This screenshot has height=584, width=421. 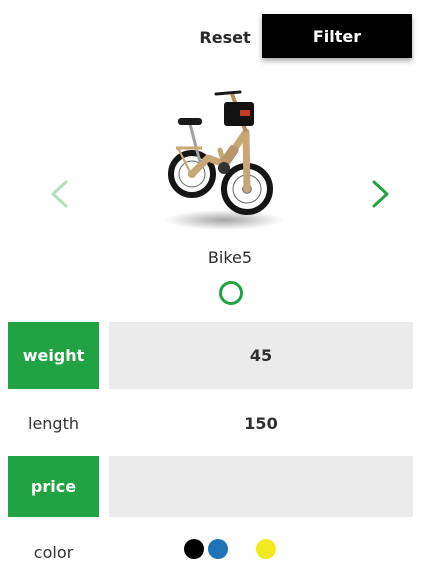 I want to click on color-swatch-blue, so click(x=218, y=549).